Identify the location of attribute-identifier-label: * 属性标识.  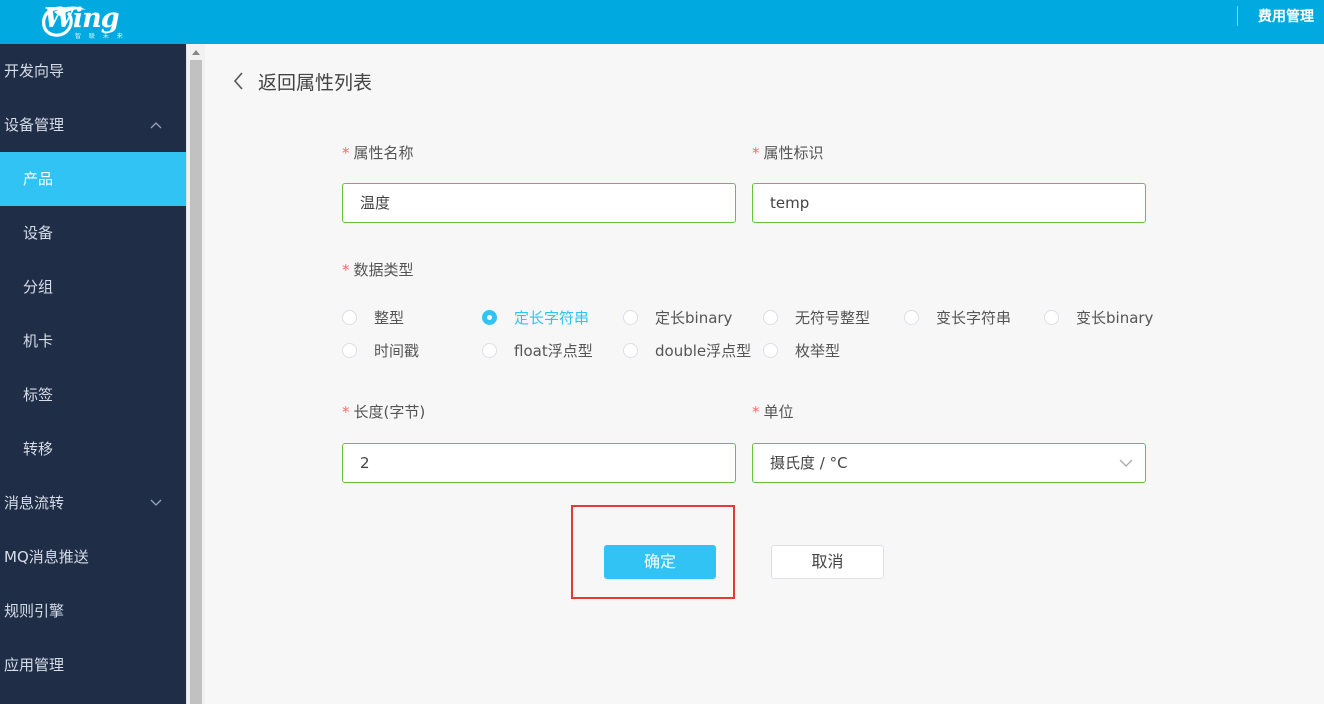
(788, 152).